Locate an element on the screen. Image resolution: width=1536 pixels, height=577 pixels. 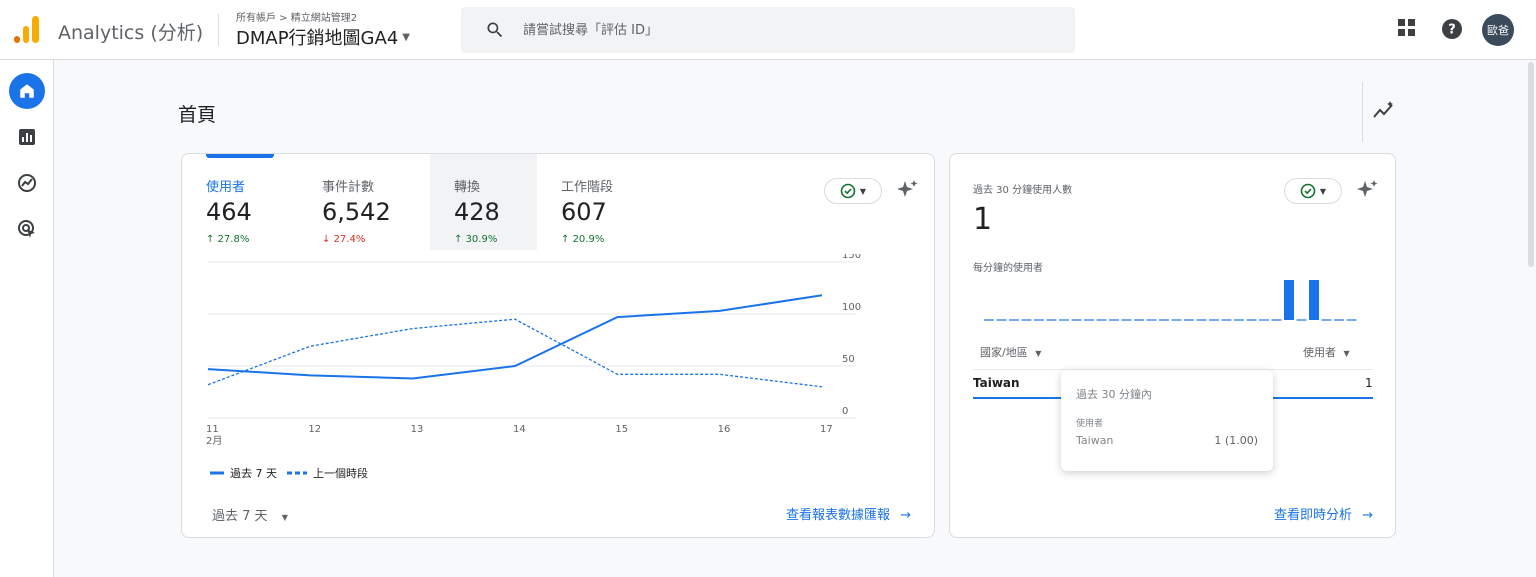
column-label: 國家/地區 is located at coordinates (1004, 352).